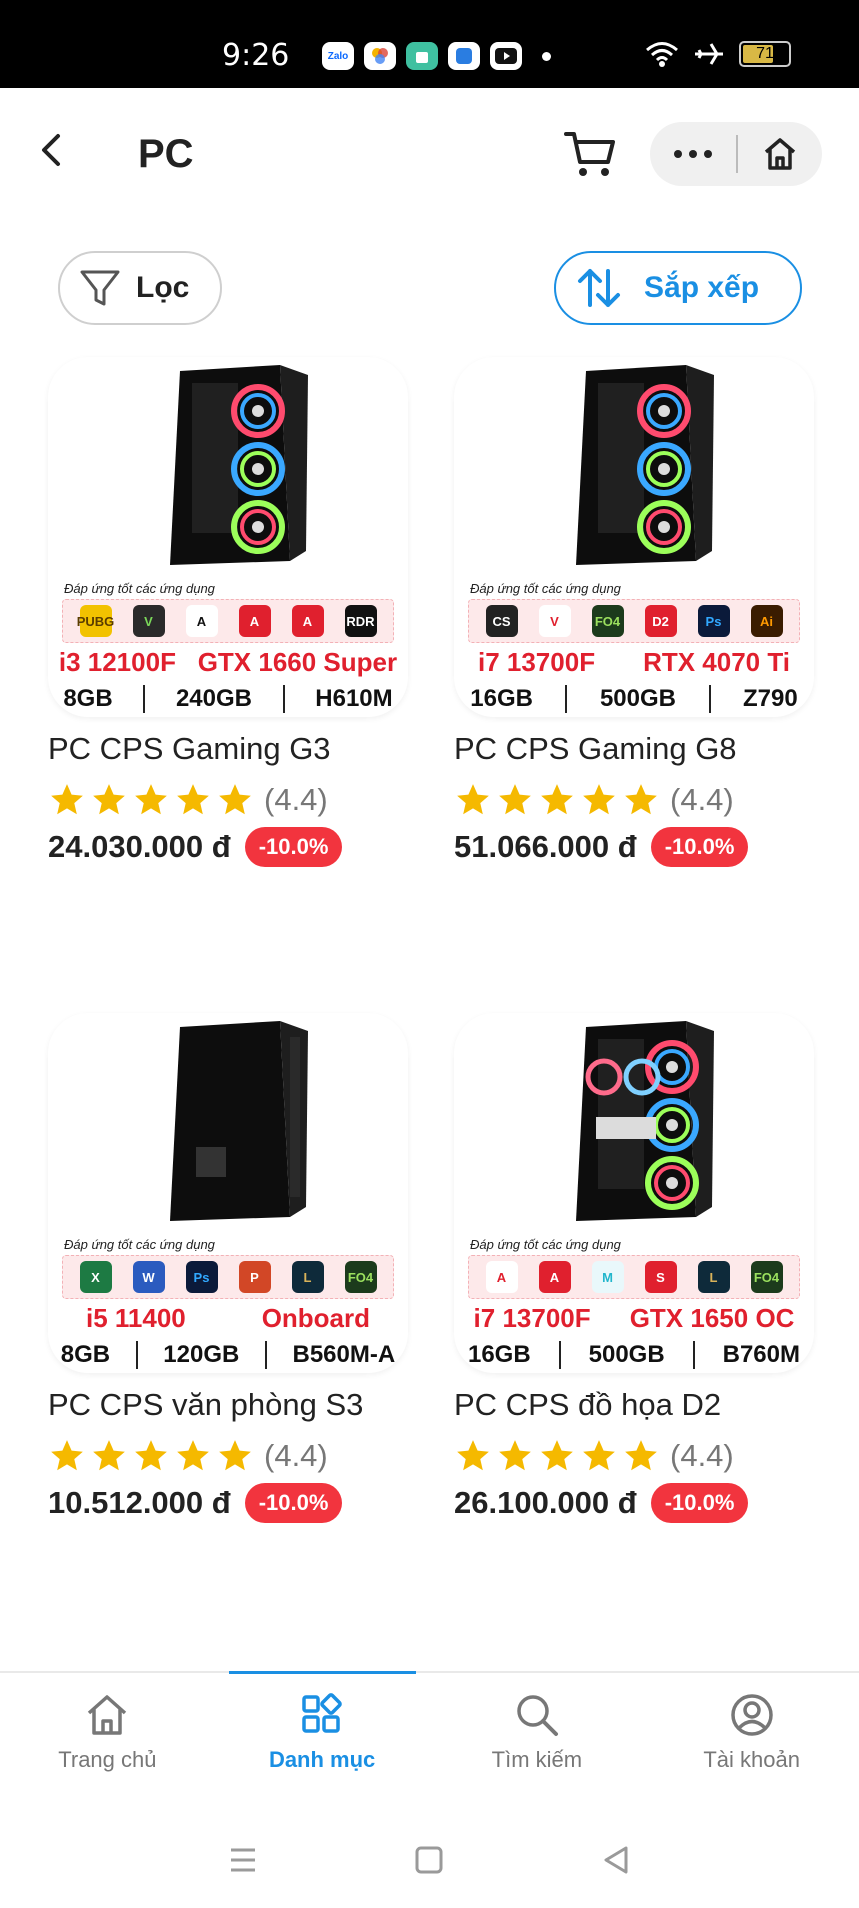 This screenshot has height=1908, width=859. I want to click on cpu-spec: i7 13700F, so click(536, 662).